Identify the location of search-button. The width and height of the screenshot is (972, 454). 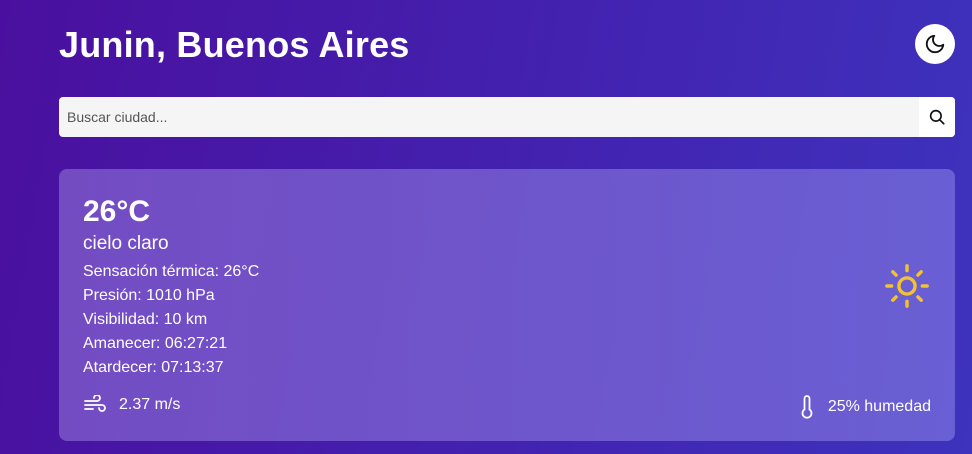
(937, 117).